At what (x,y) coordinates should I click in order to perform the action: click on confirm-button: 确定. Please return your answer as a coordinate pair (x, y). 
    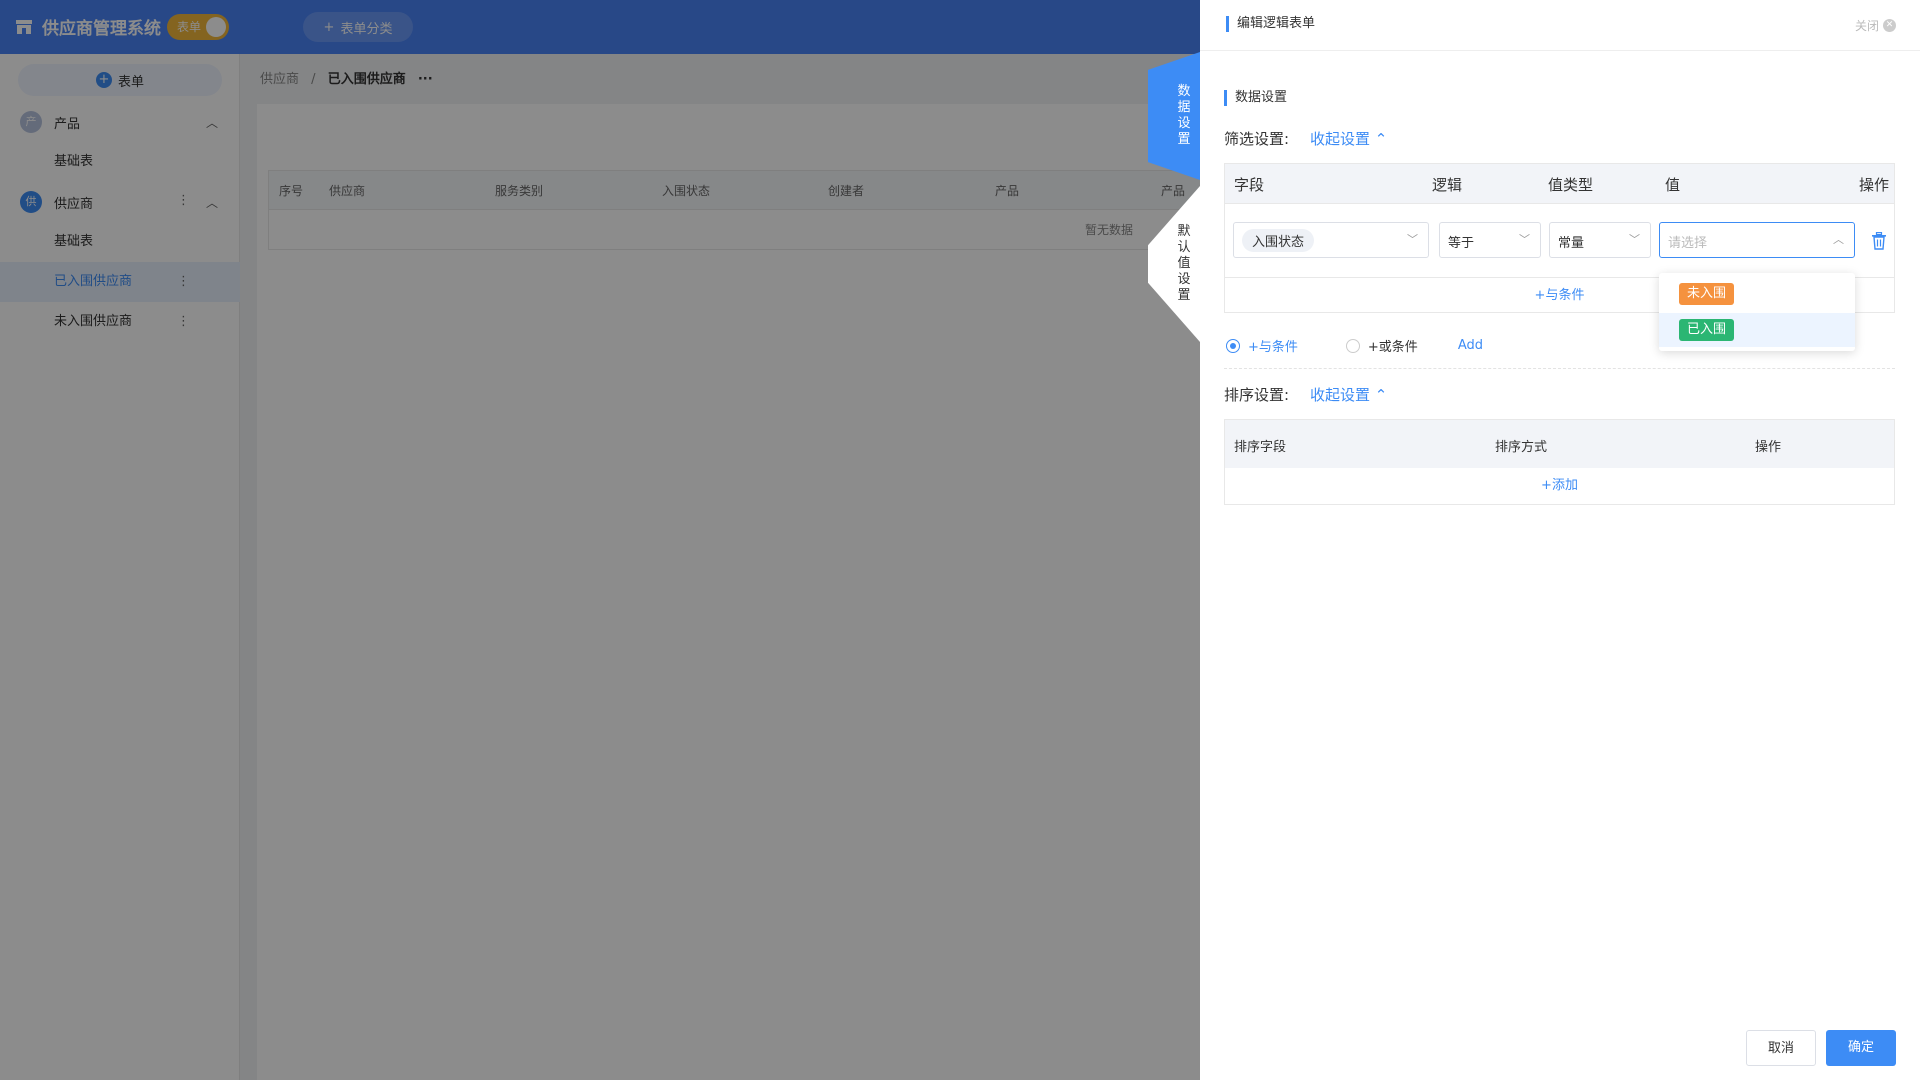
    Looking at the image, I should click on (1861, 1048).